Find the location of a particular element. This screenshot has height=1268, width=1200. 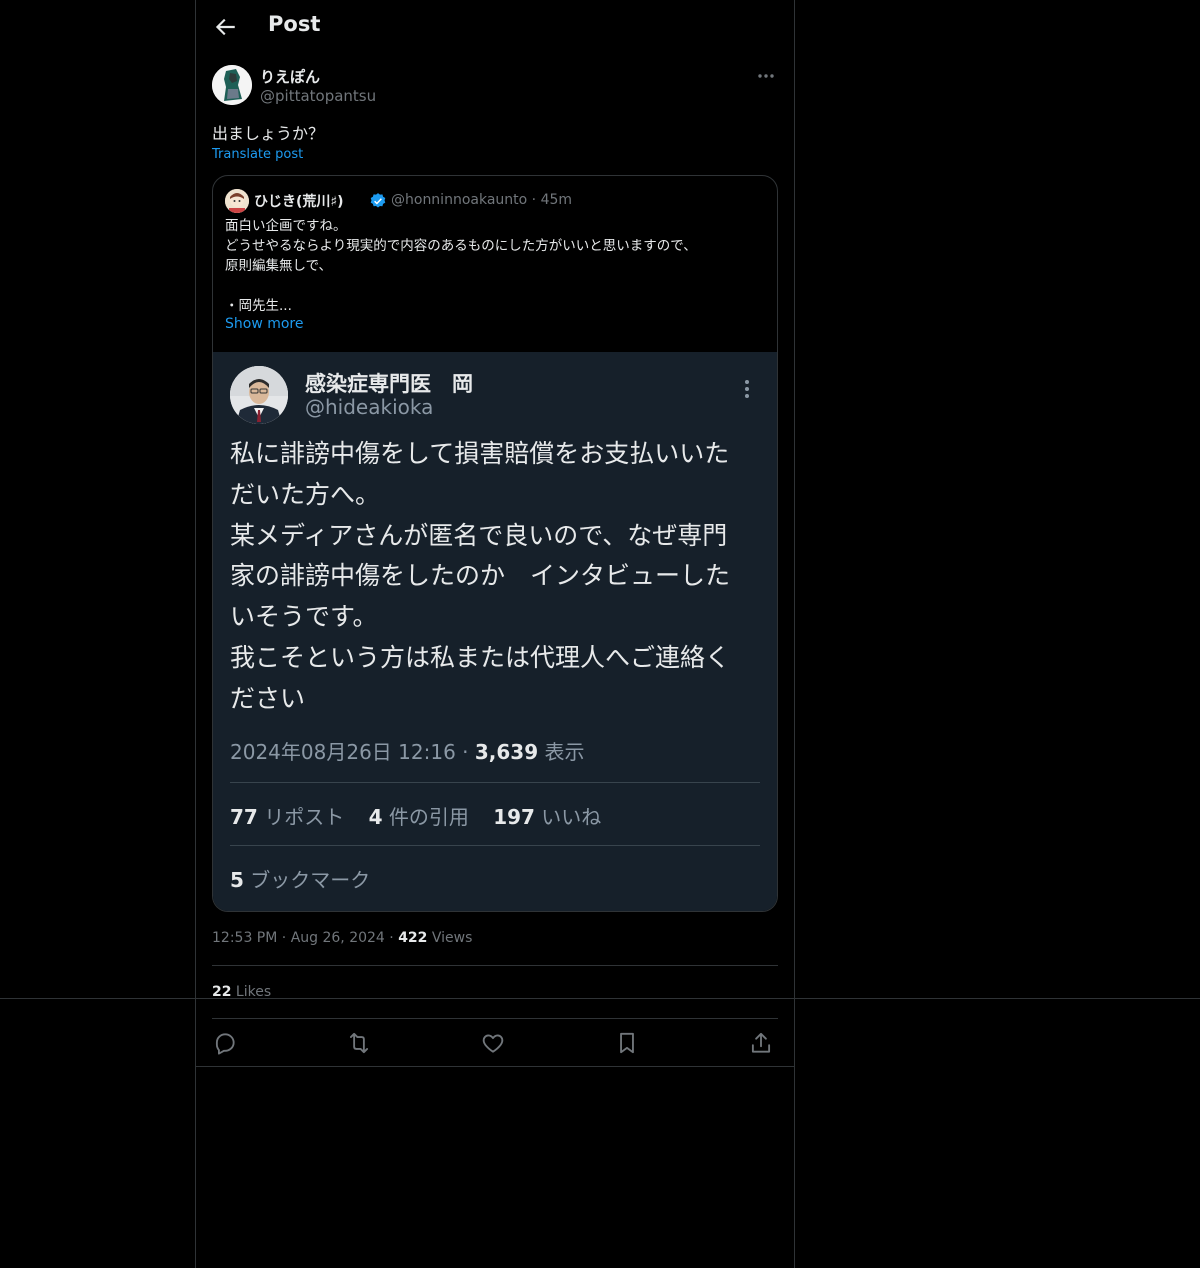

screenshot-bookmarks: 5 ブックマーク is located at coordinates (300, 878).